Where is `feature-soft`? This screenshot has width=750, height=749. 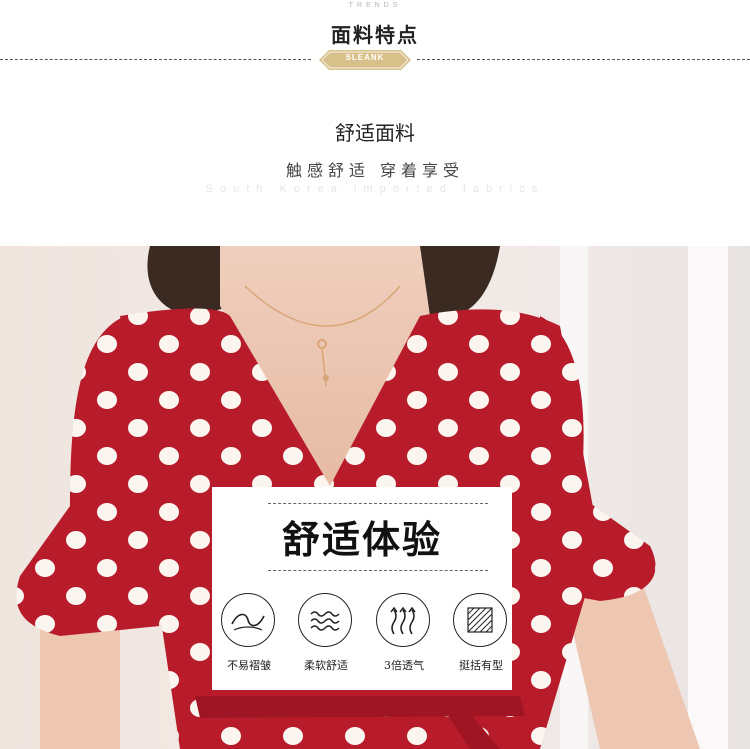
feature-soft is located at coordinates (326, 621).